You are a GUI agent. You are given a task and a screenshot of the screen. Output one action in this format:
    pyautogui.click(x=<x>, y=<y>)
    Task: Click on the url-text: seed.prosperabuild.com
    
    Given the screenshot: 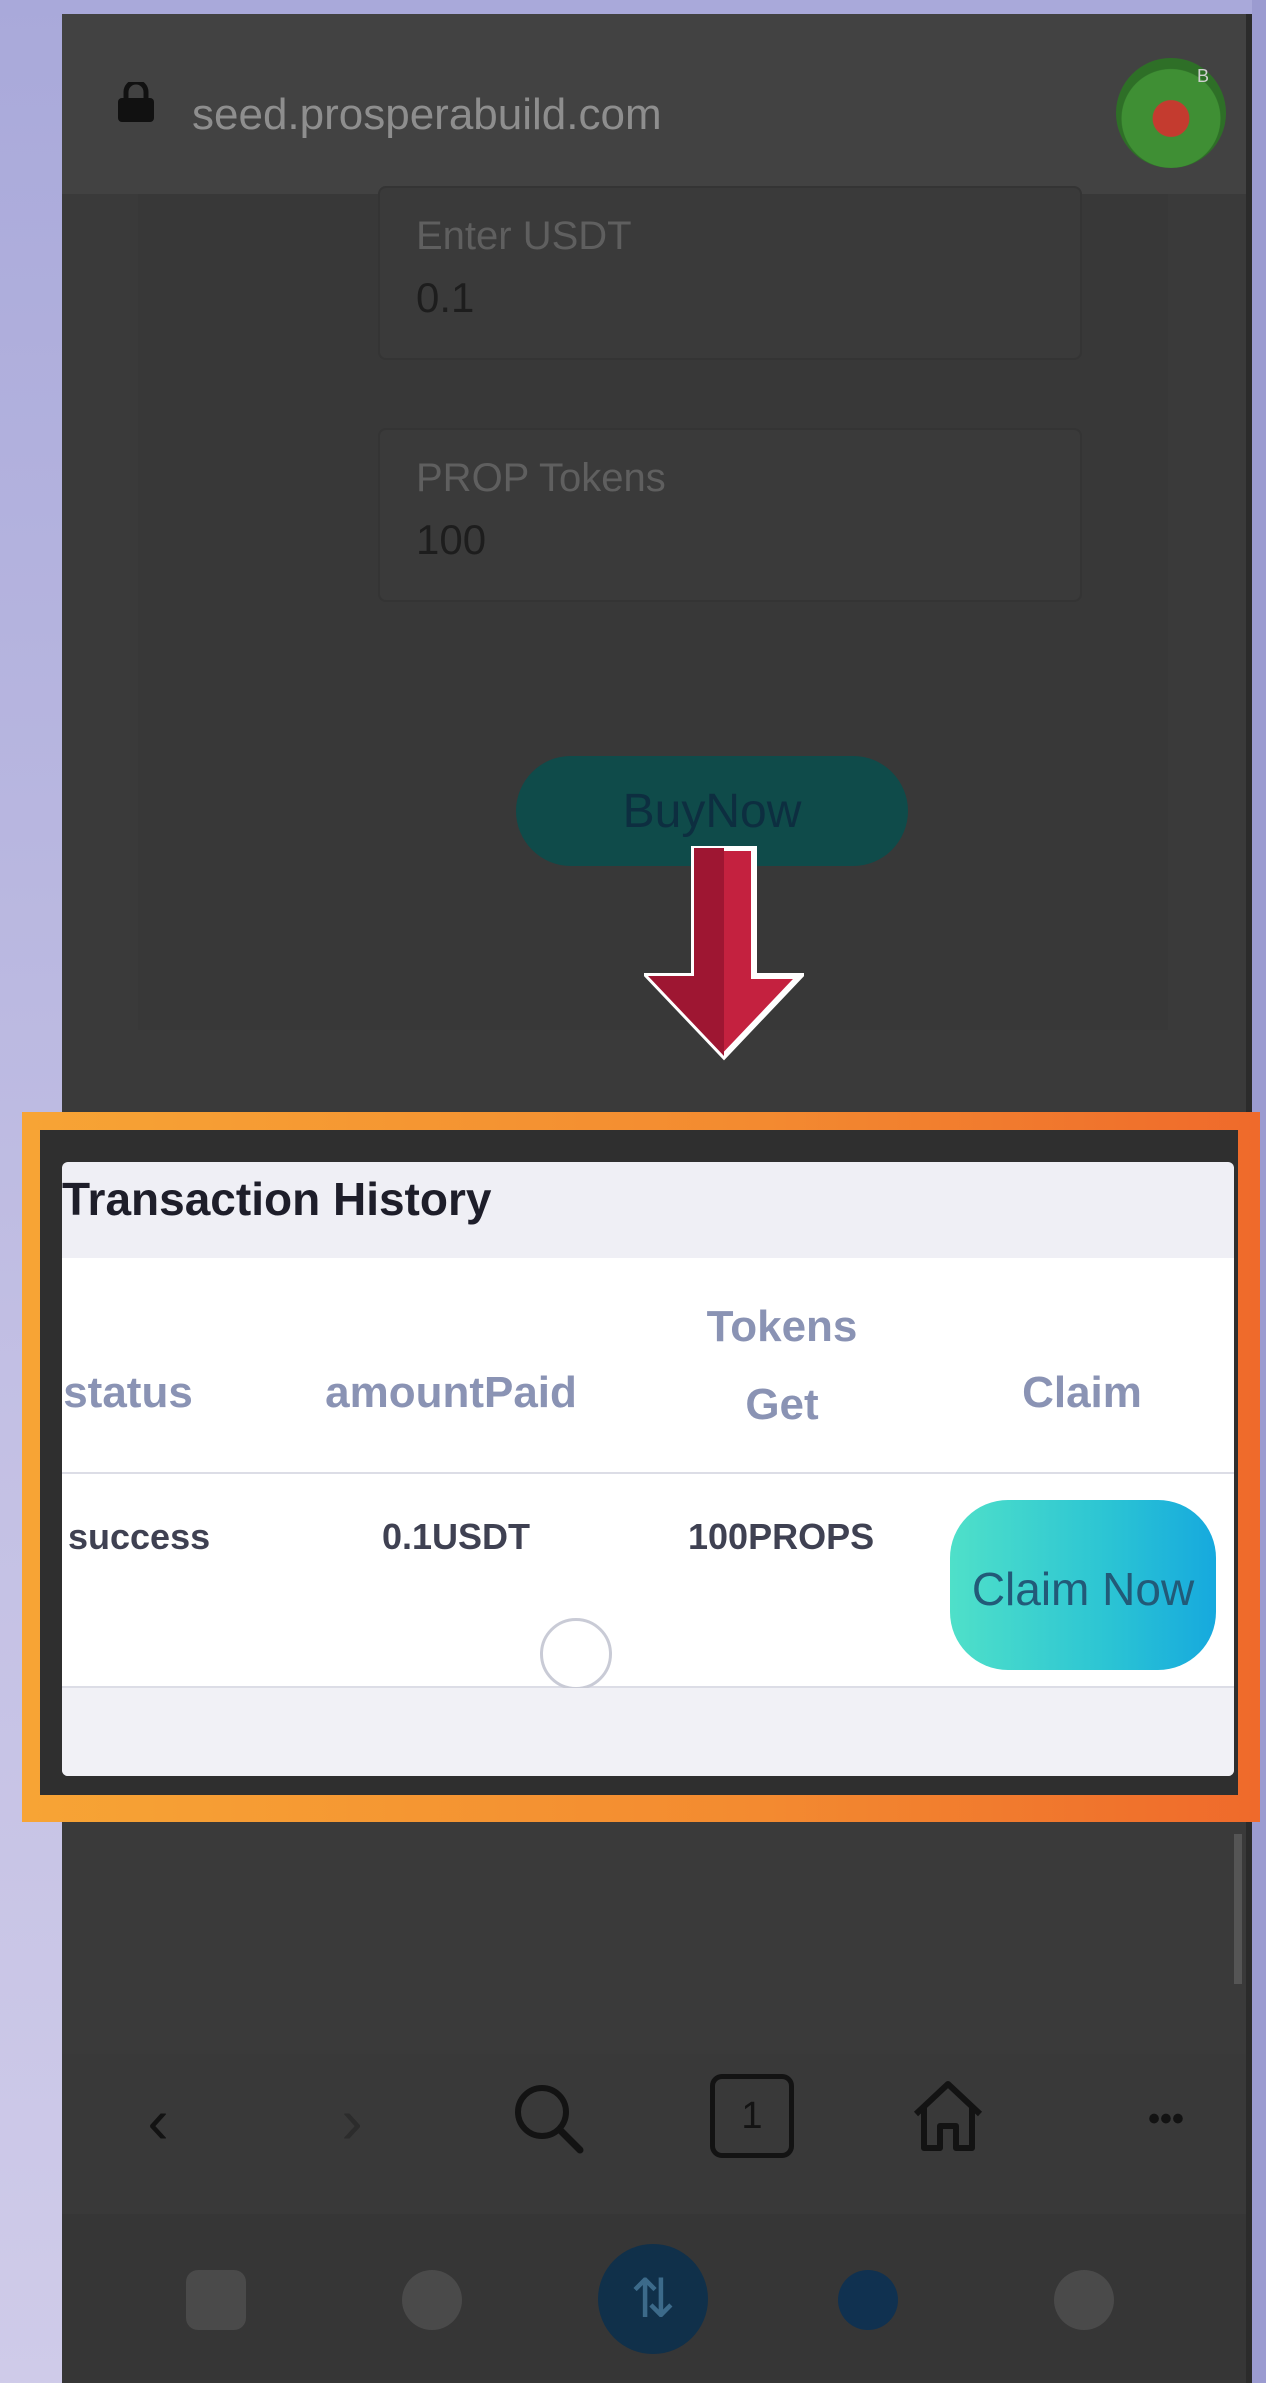 What is the action you would take?
    pyautogui.click(x=427, y=115)
    